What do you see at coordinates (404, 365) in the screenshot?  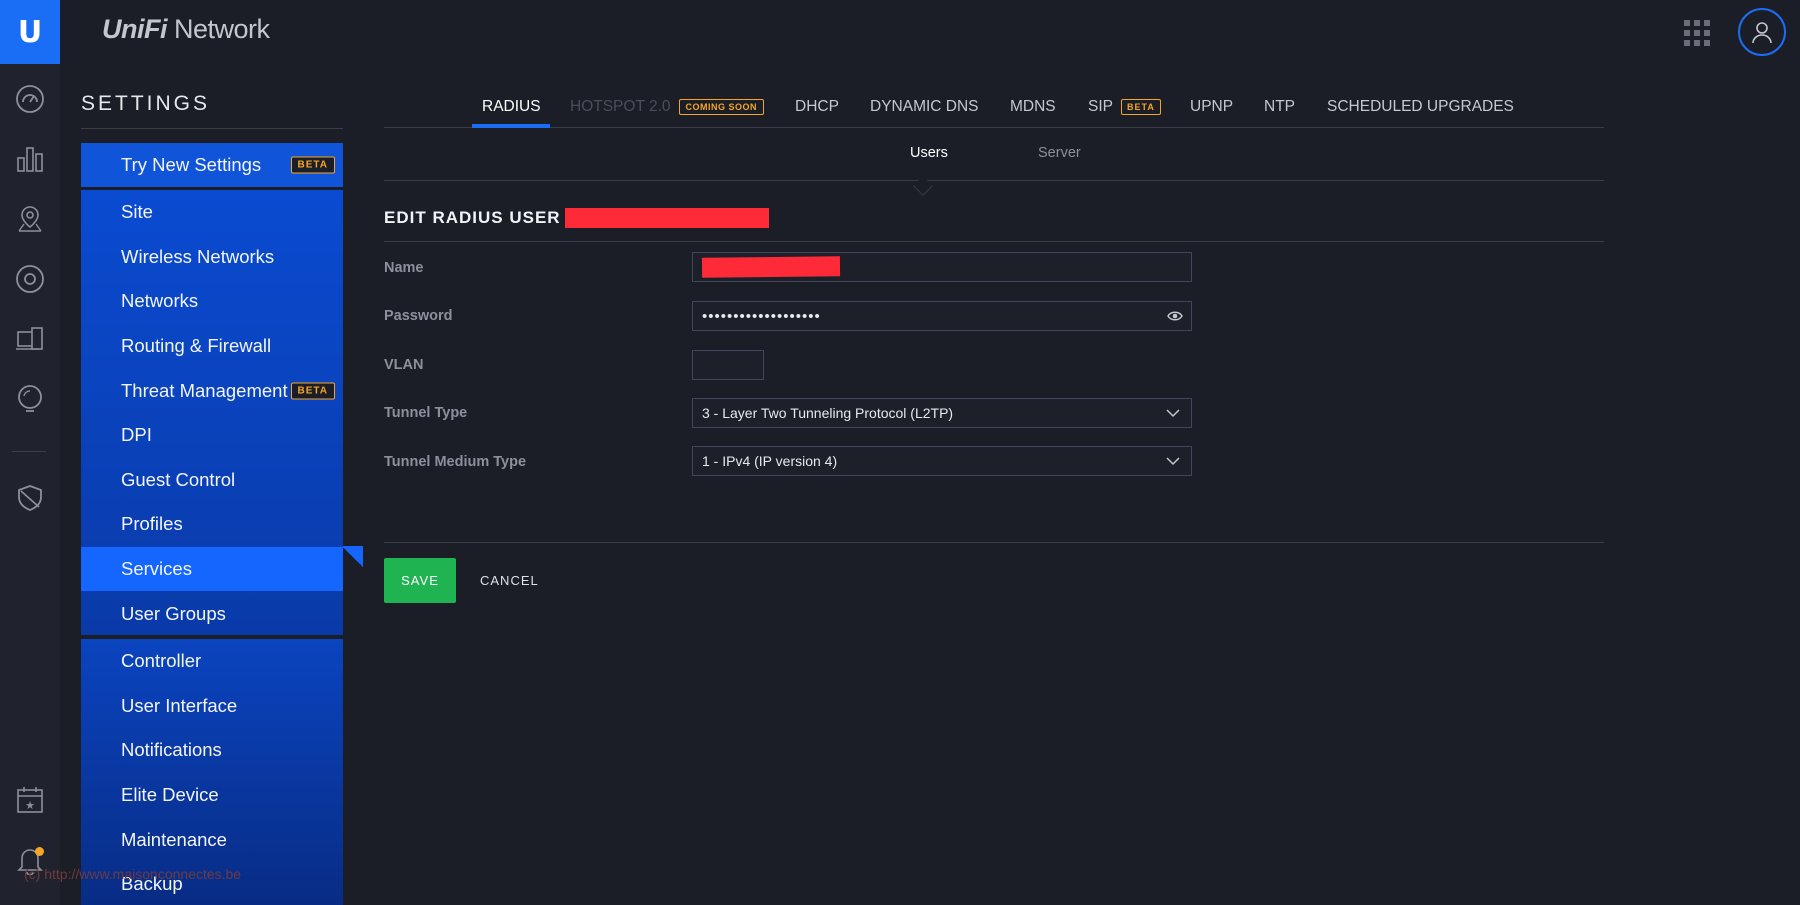 I see `vlan-label: VLAN` at bounding box center [404, 365].